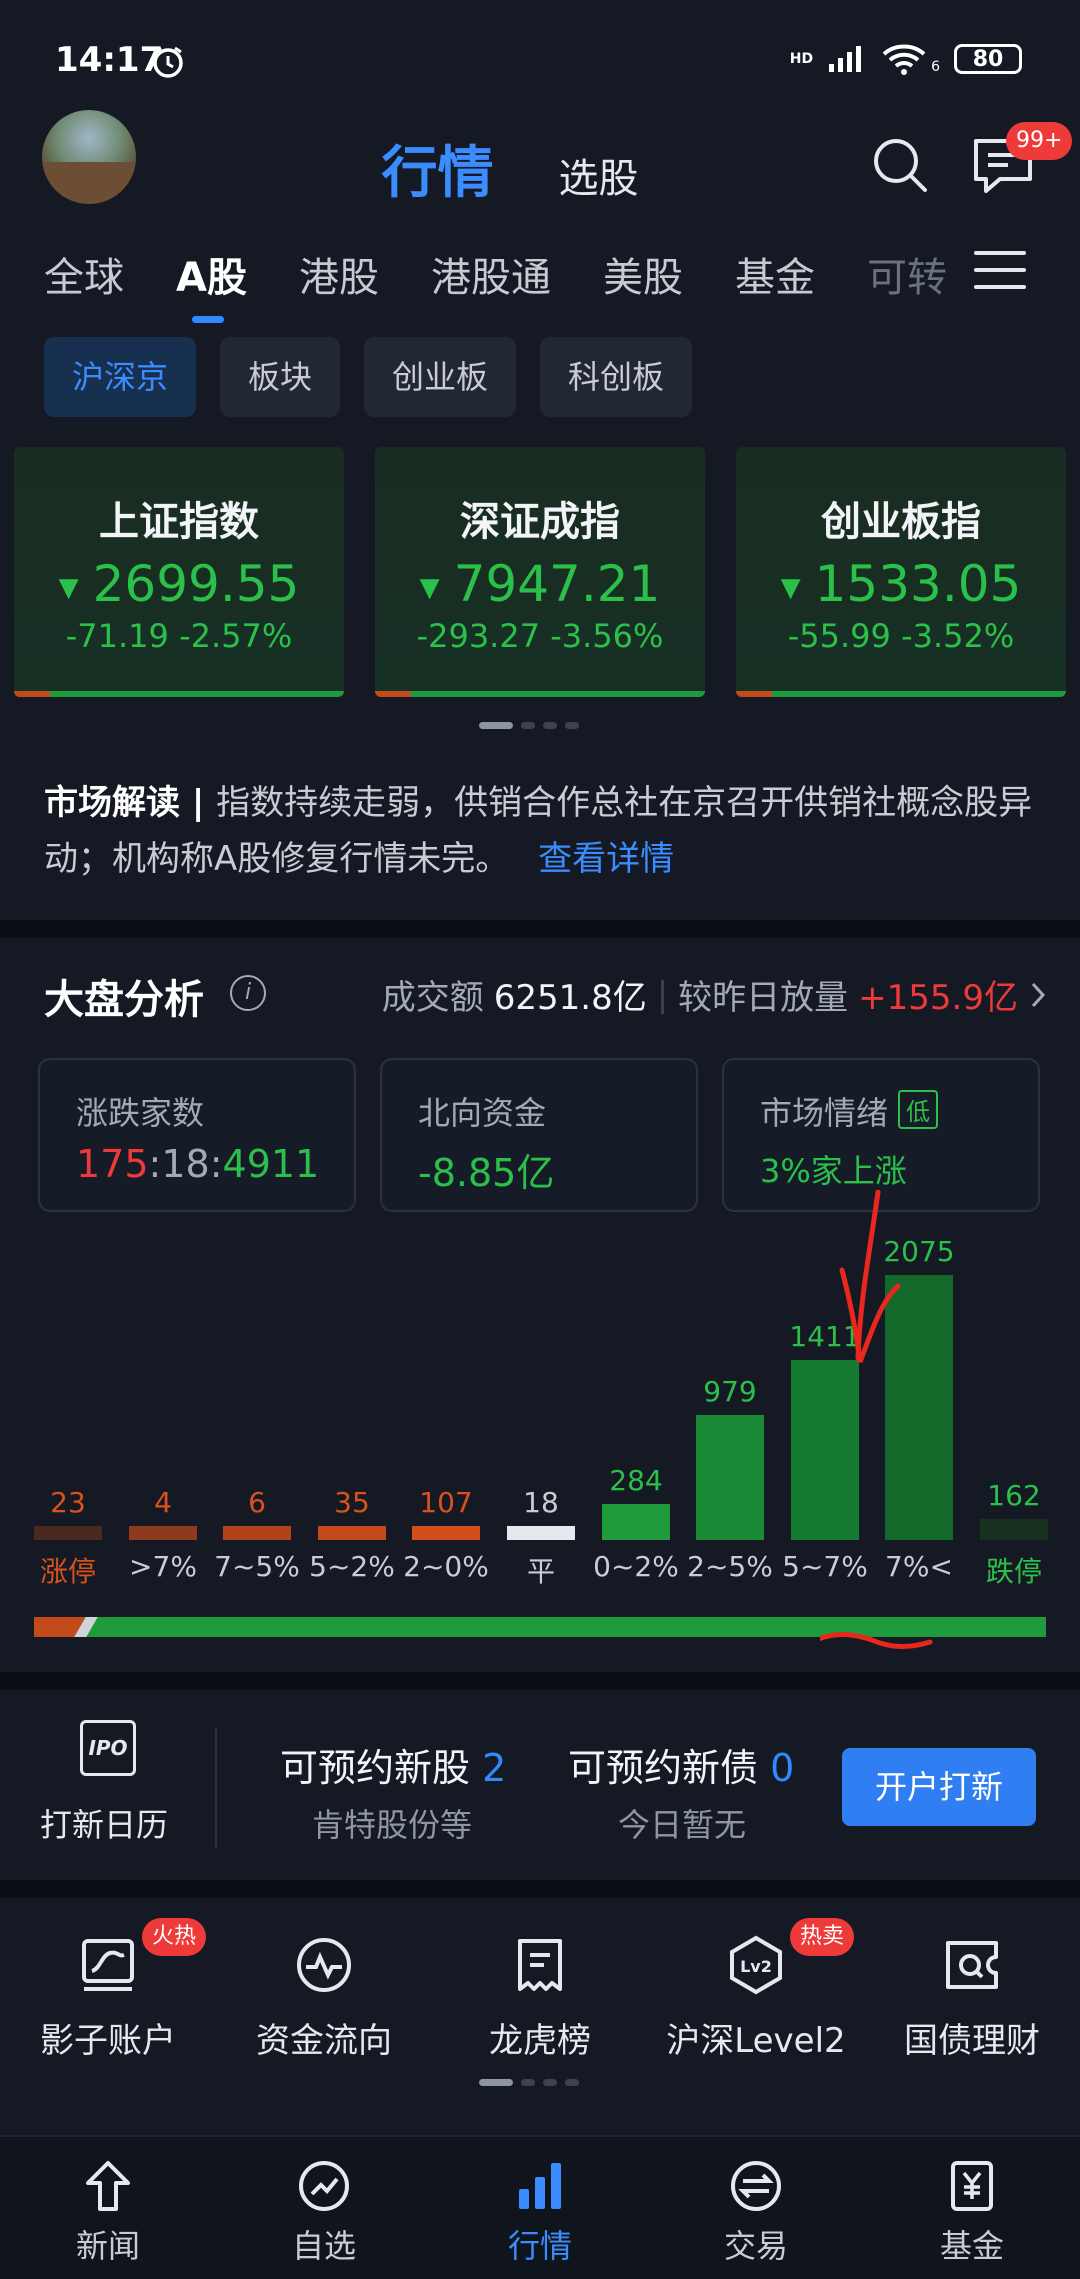 The height and width of the screenshot is (2279, 1080). I want to click on chart-bar-value: 162, so click(1014, 1495).